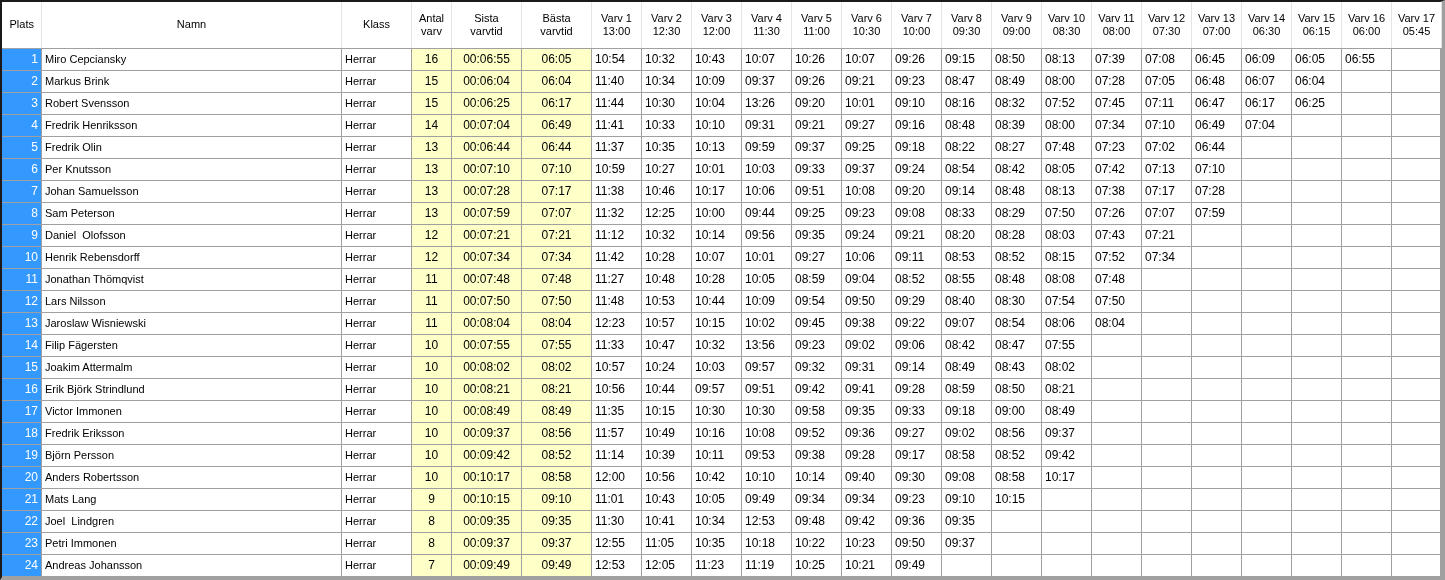 This screenshot has width=1445, height=580. Describe the element at coordinates (22, 455) in the screenshot. I see `row-header: 19` at that location.